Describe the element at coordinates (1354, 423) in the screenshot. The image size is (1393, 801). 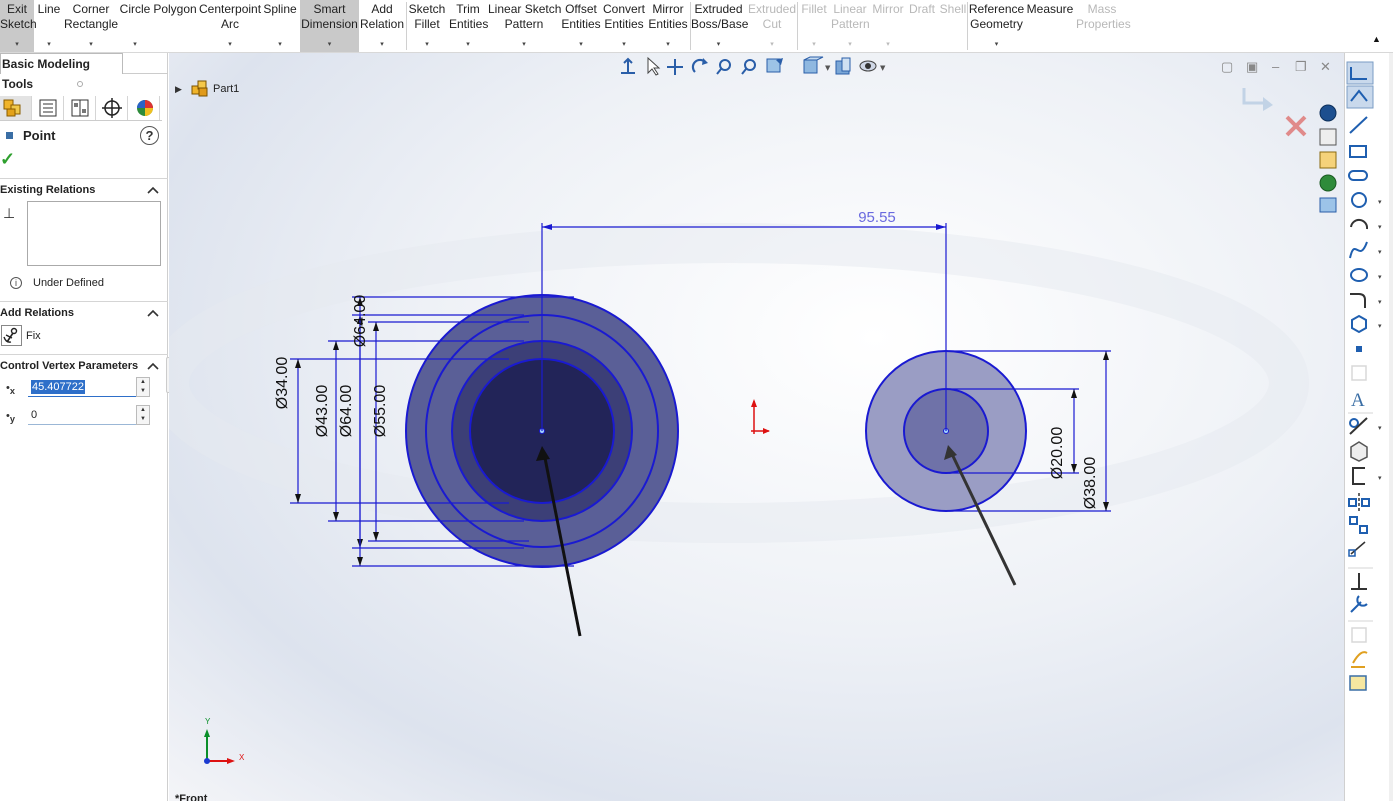
I see `trim-tool-icon` at that location.